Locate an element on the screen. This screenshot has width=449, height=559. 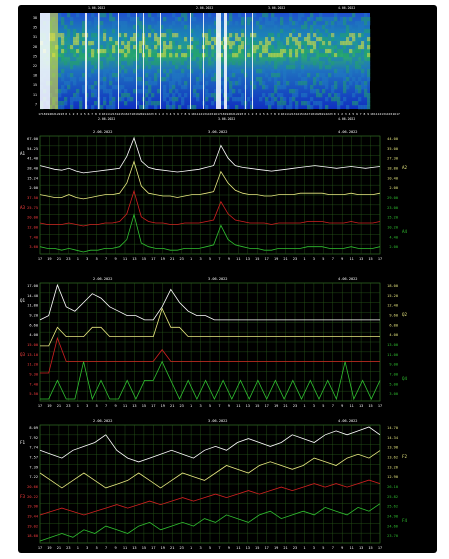
panel-date-label: 3.06.2022 is located at coordinates (217, 132).